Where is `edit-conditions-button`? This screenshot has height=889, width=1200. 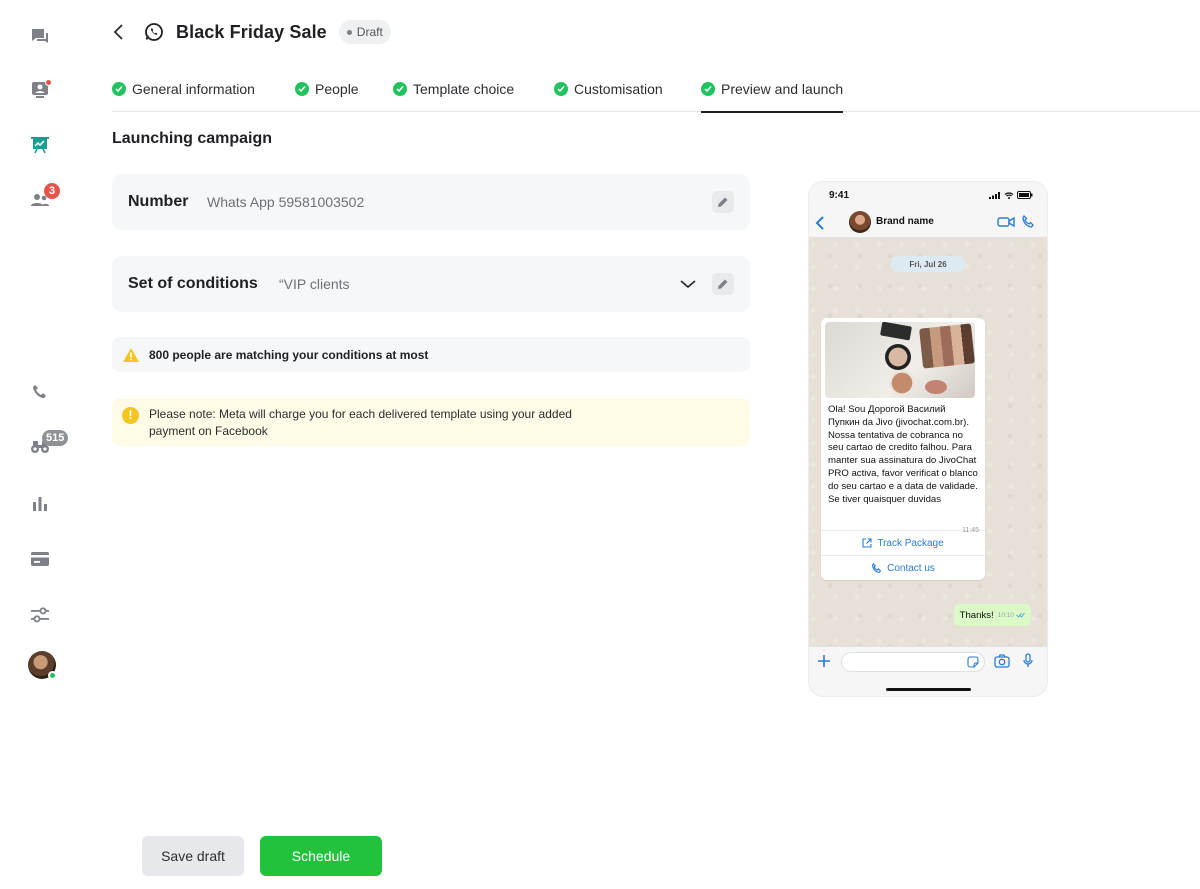 edit-conditions-button is located at coordinates (723, 284).